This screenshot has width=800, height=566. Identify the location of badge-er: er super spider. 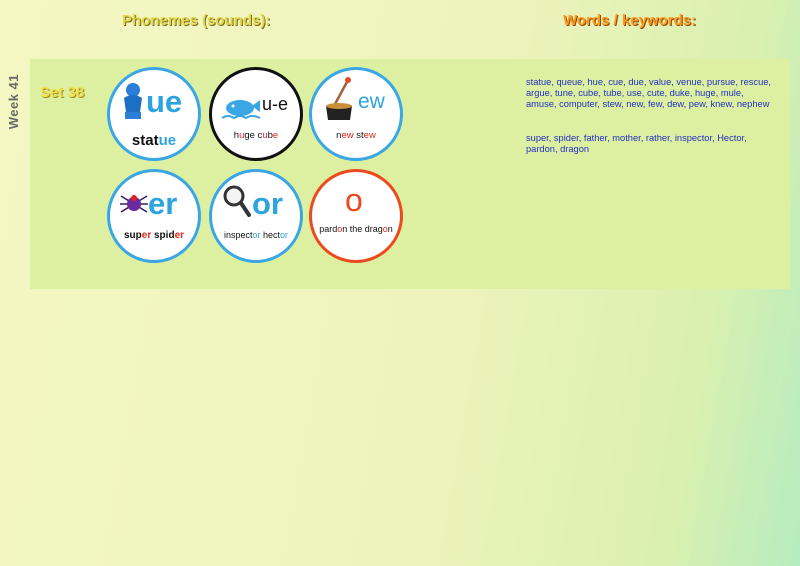
(154, 216).